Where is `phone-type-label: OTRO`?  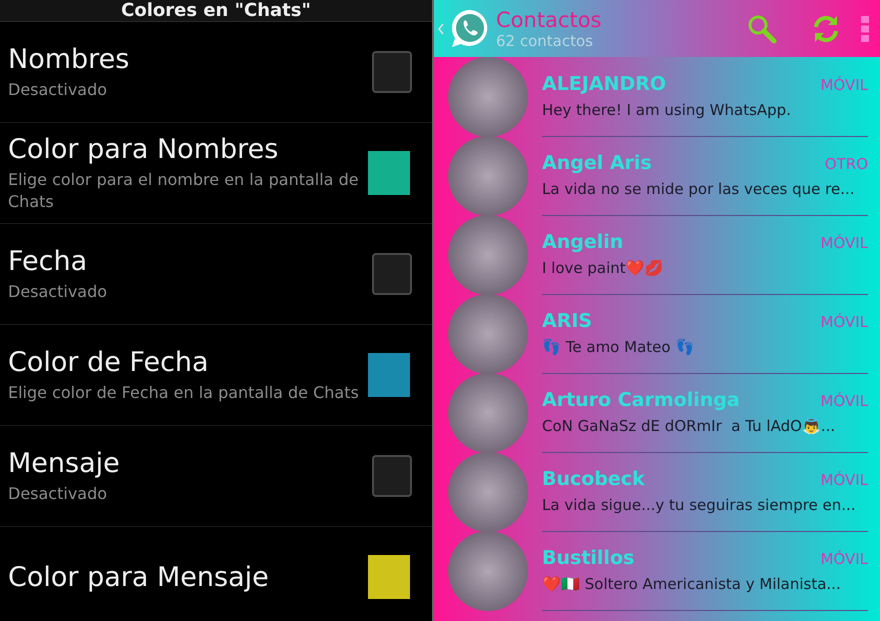 phone-type-label: OTRO is located at coordinates (846, 164).